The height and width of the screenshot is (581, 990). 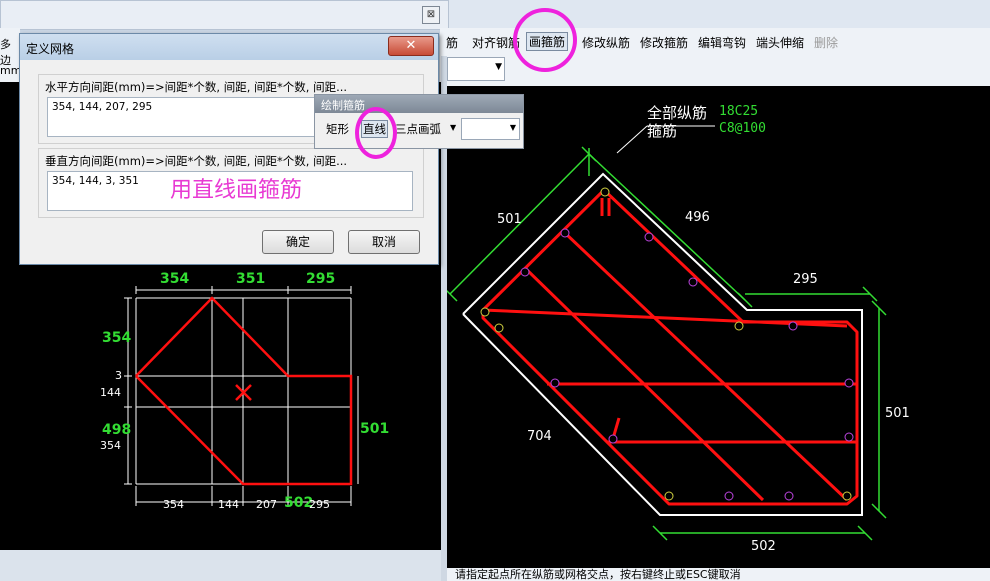 What do you see at coordinates (220, 565) in the screenshot?
I see `left-panel-footer` at bounding box center [220, 565].